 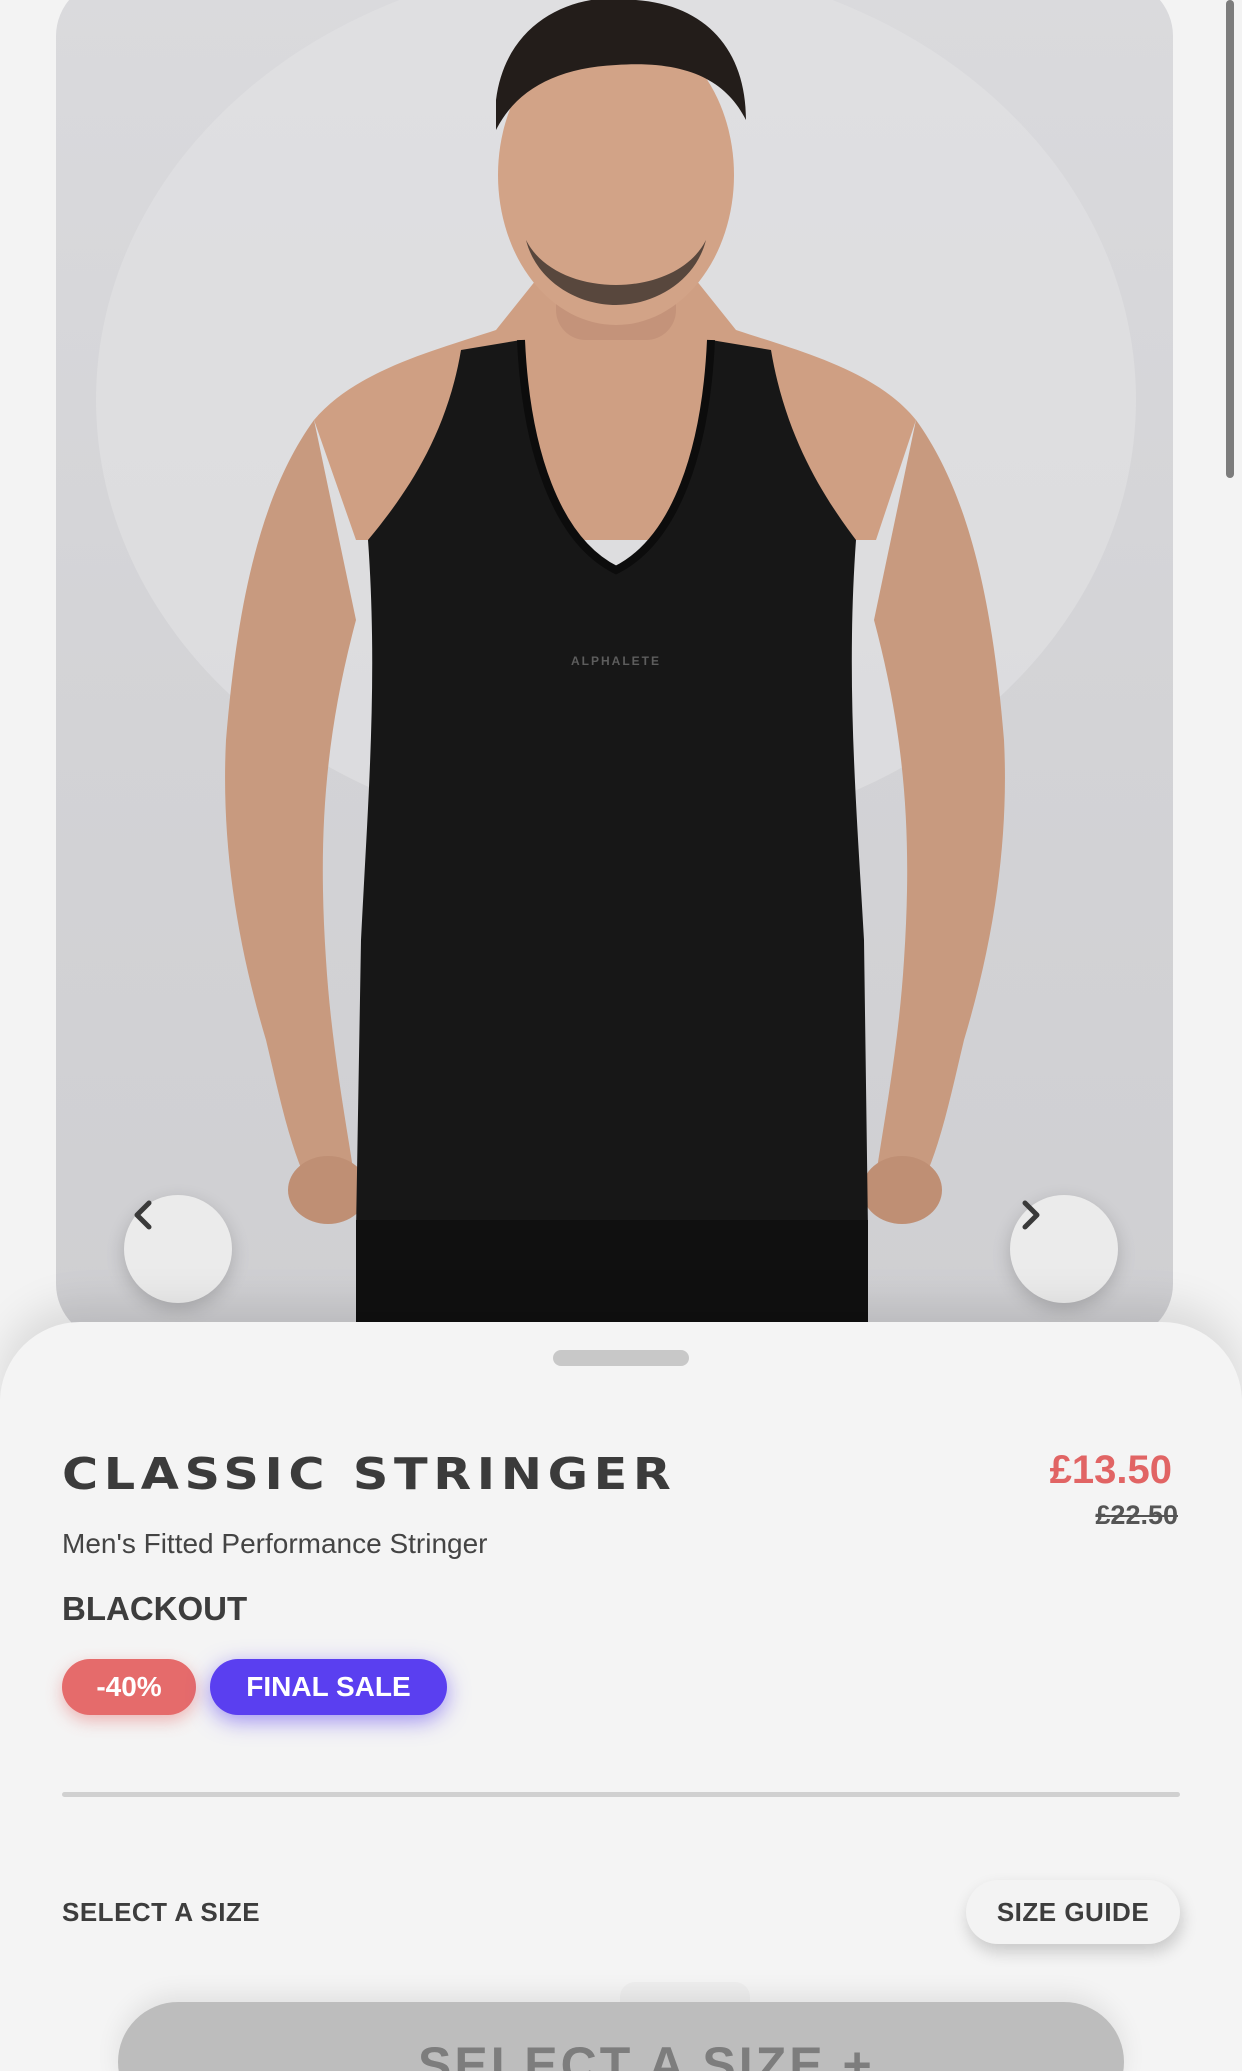 What do you see at coordinates (1230, 239) in the screenshot?
I see `page-scrollbar` at bounding box center [1230, 239].